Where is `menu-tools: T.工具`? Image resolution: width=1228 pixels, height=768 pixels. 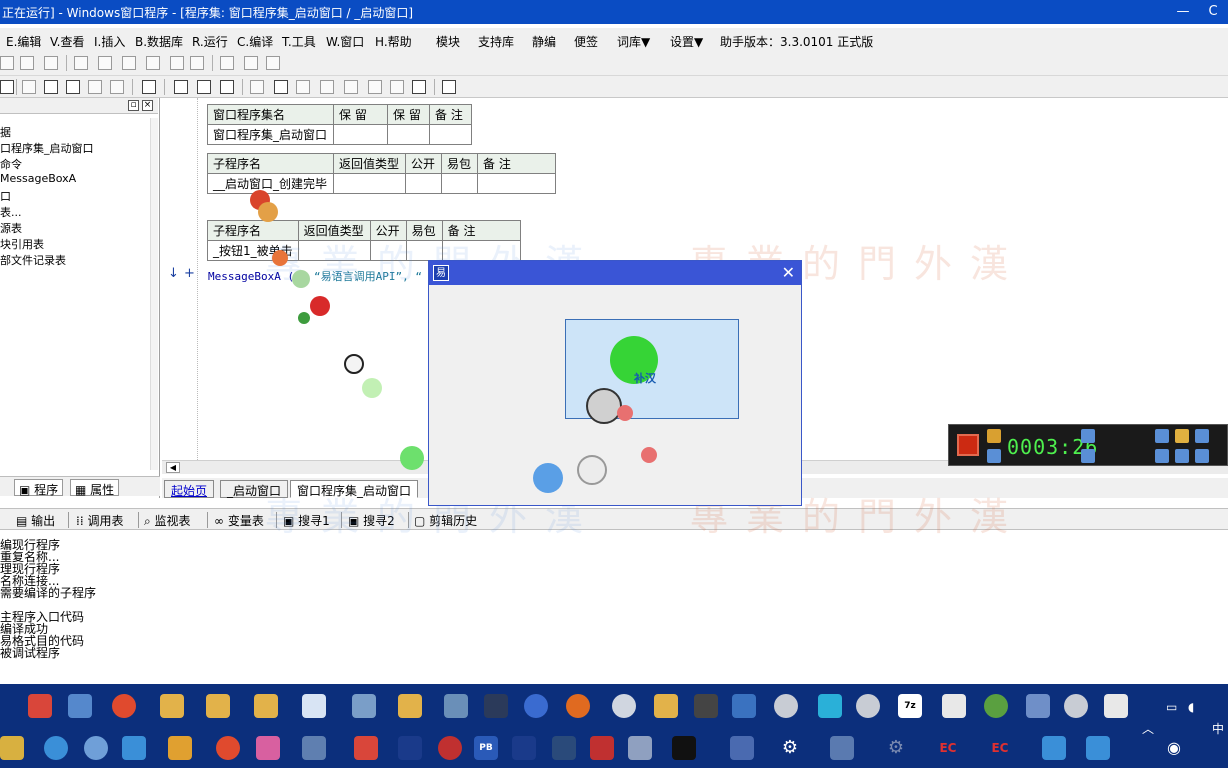
menu-tools: T.工具 is located at coordinates (299, 41).